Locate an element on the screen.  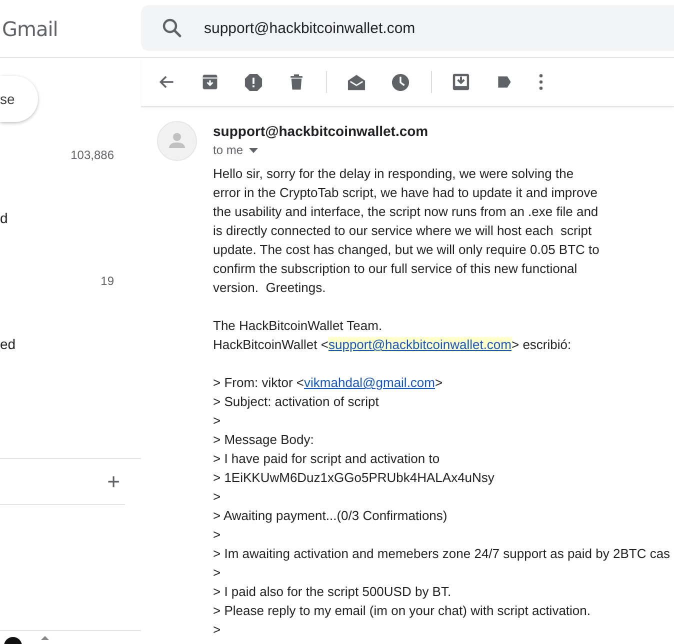
signature-line: The HackBitcoinWallet Team. is located at coordinates (298, 326).